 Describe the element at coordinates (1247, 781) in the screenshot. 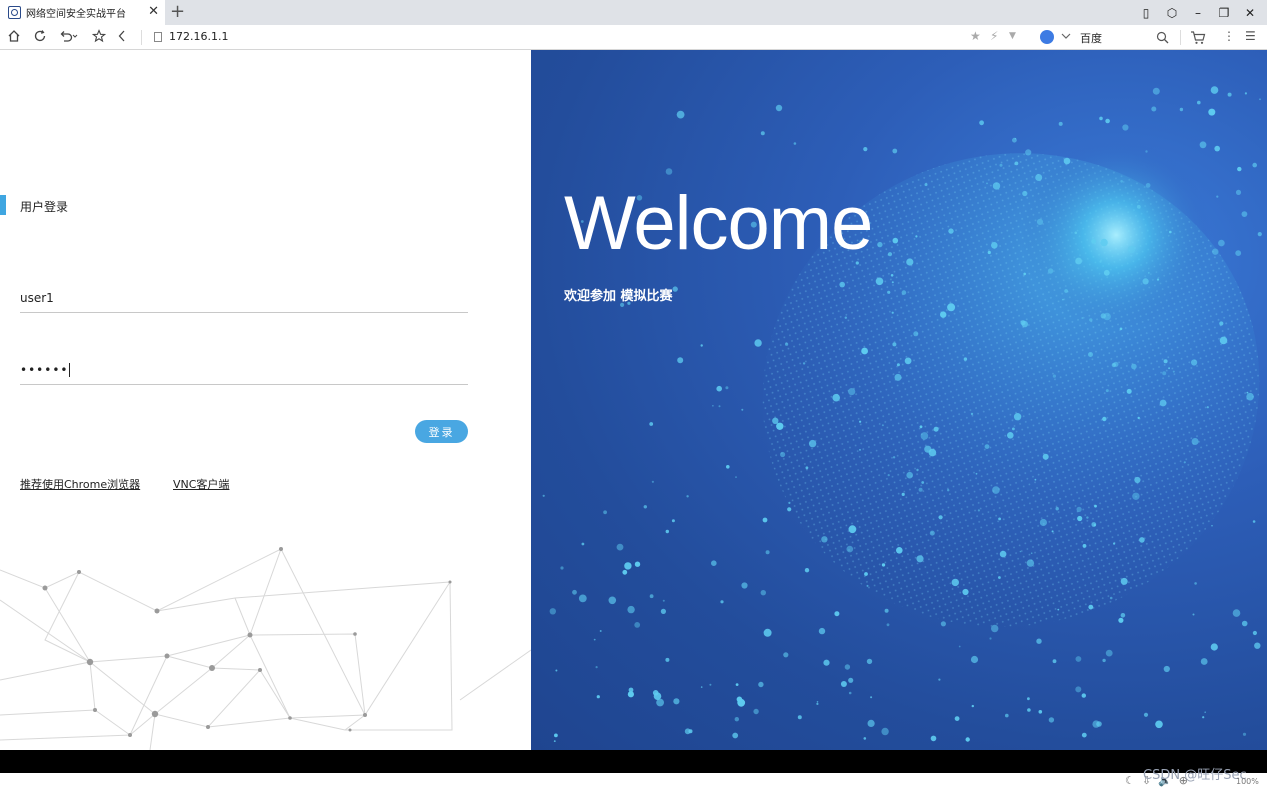

I see `zoom-level: 100%` at that location.